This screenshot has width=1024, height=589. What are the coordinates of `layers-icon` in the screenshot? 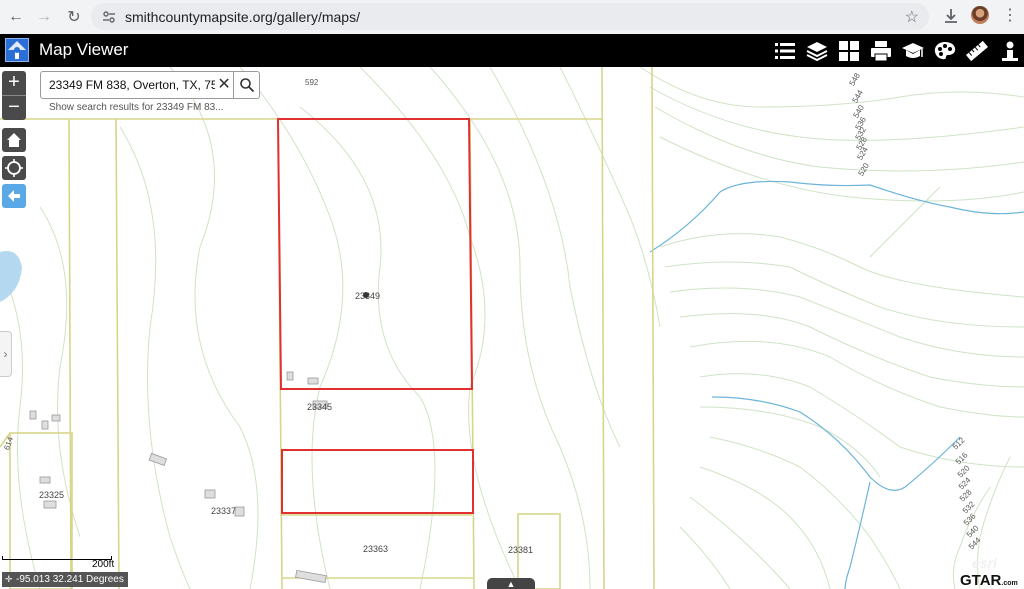 It's located at (817, 50).